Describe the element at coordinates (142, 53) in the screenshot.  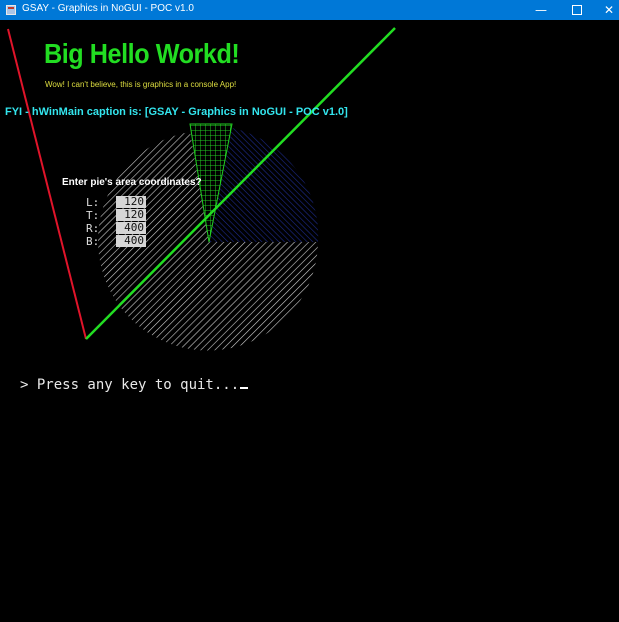
I see `big-hello-title: Big Hello Workd!` at that location.